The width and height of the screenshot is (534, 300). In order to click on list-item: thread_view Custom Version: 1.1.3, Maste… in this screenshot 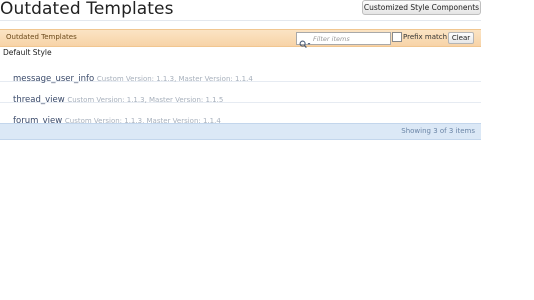, I will do `click(240, 93)`.